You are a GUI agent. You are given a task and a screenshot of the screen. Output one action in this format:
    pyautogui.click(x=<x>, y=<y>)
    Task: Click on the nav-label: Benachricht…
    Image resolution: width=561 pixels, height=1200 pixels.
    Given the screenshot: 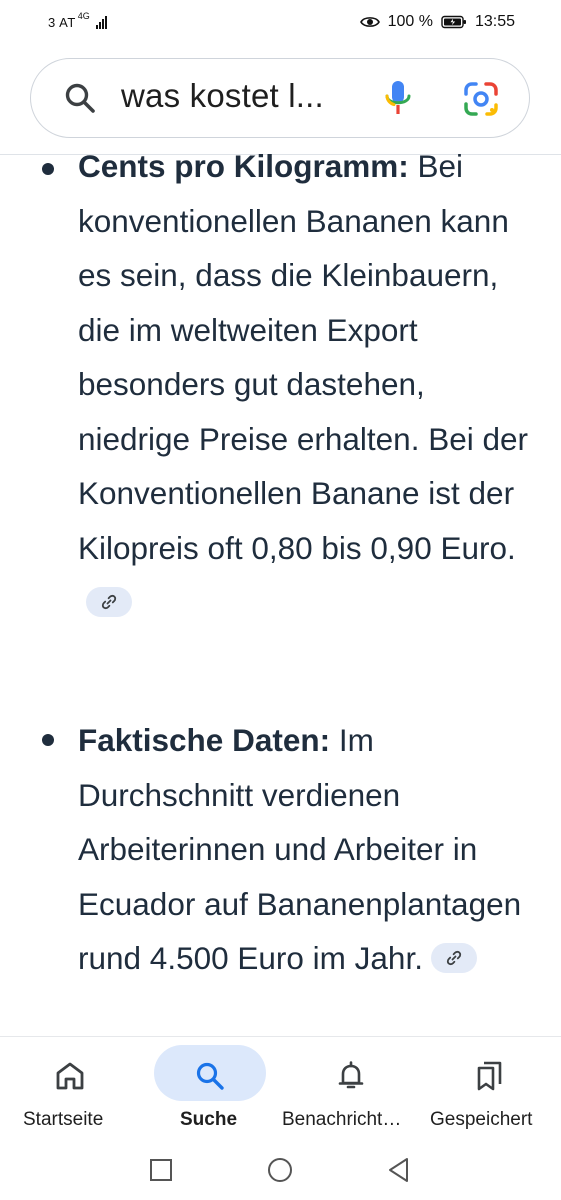 What is the action you would take?
    pyautogui.click(x=342, y=1119)
    